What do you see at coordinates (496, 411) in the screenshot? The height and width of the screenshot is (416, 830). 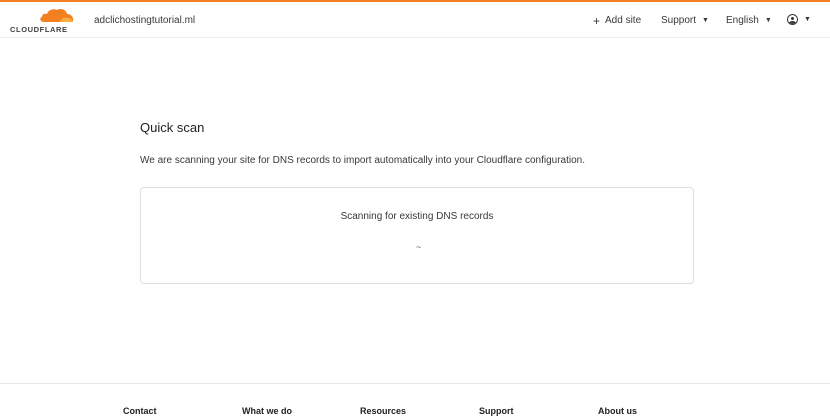 I see `footer-link-support: Support` at bounding box center [496, 411].